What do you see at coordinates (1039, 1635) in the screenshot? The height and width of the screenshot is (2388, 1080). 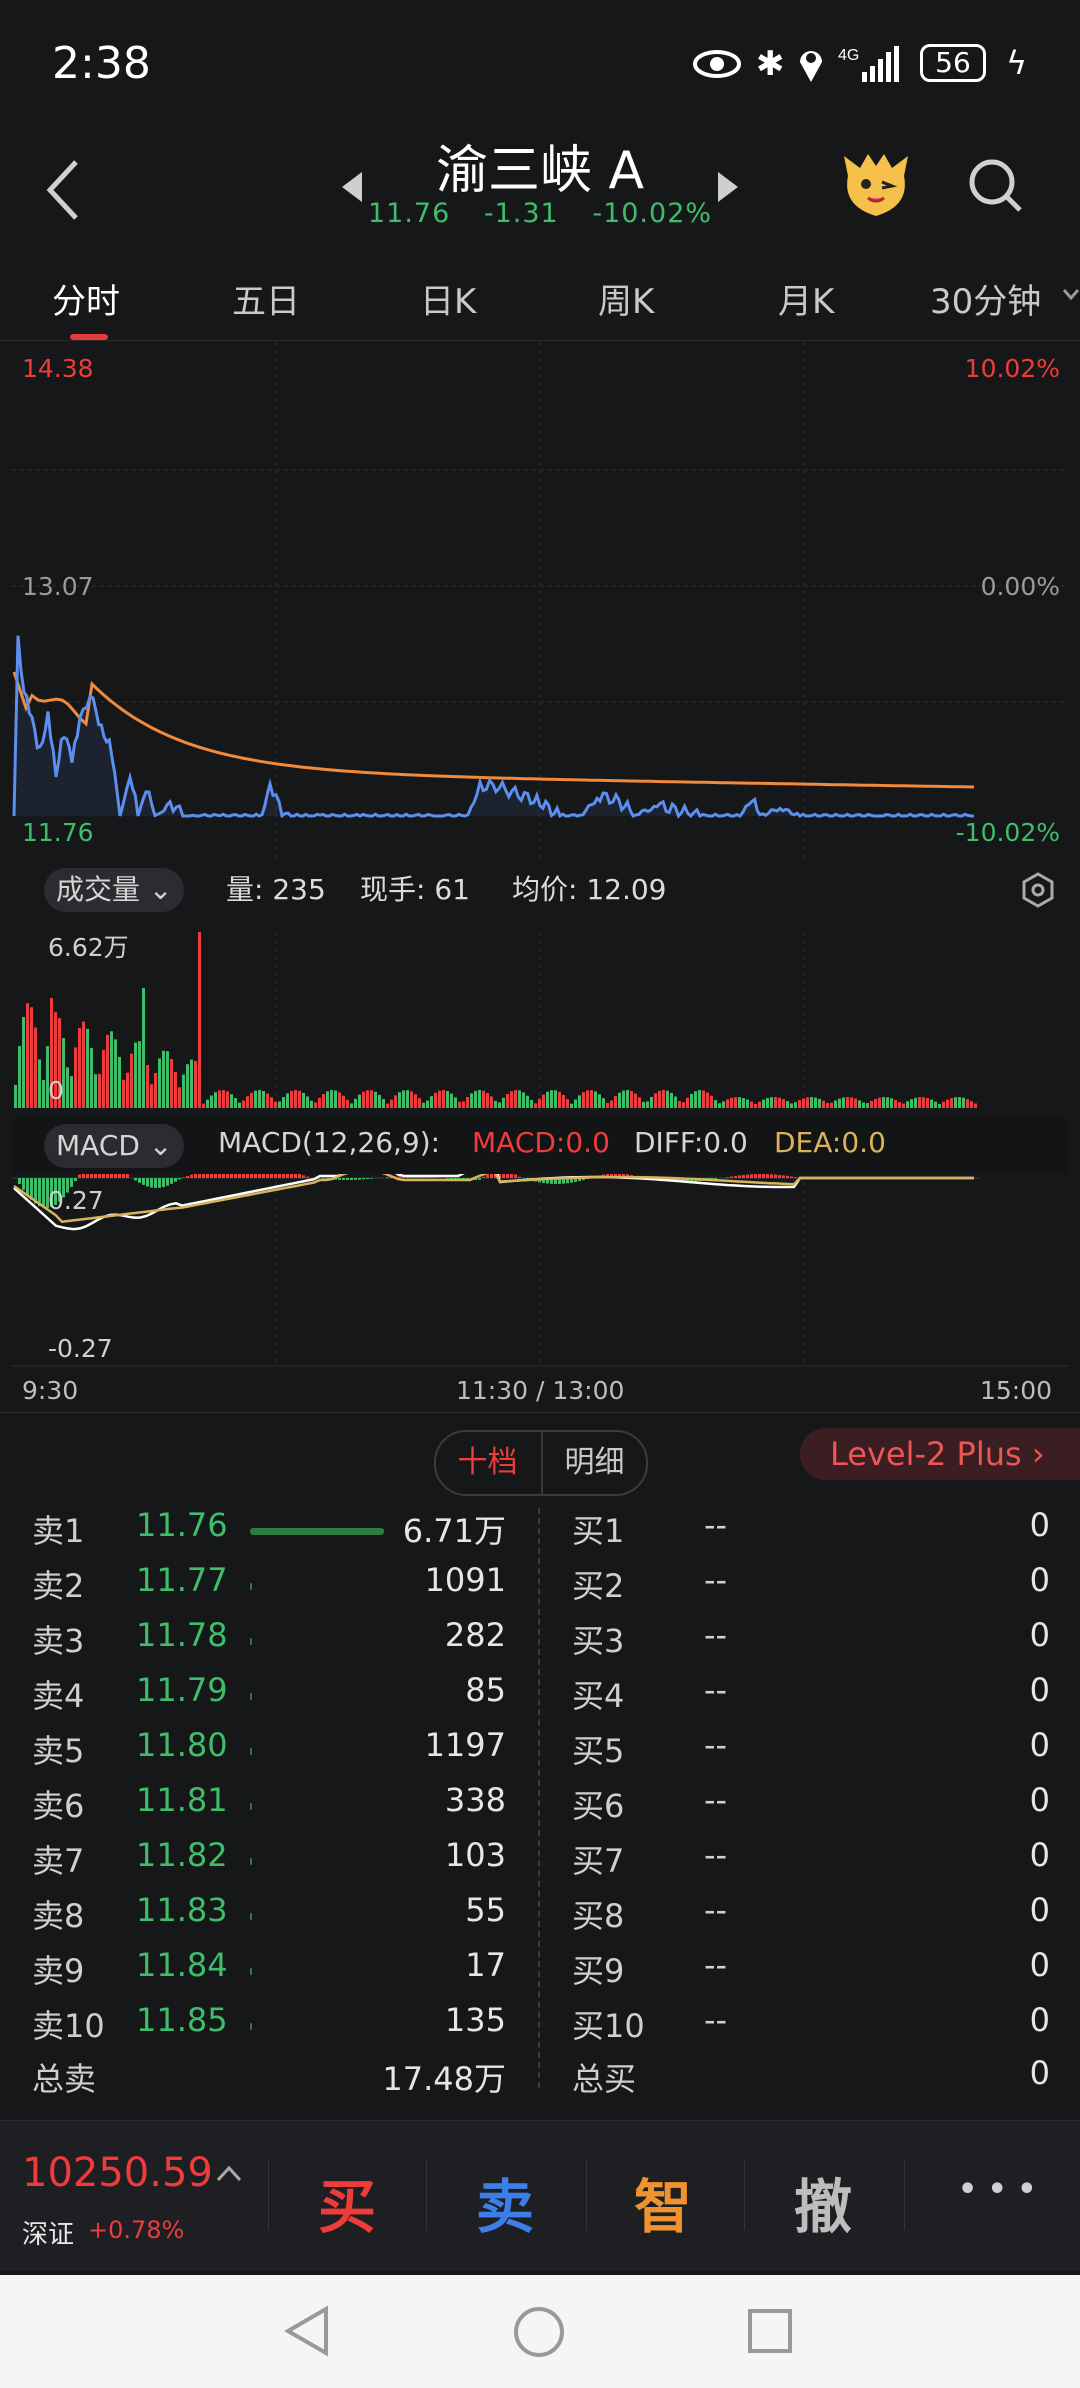 I see `bid-volume: 0` at bounding box center [1039, 1635].